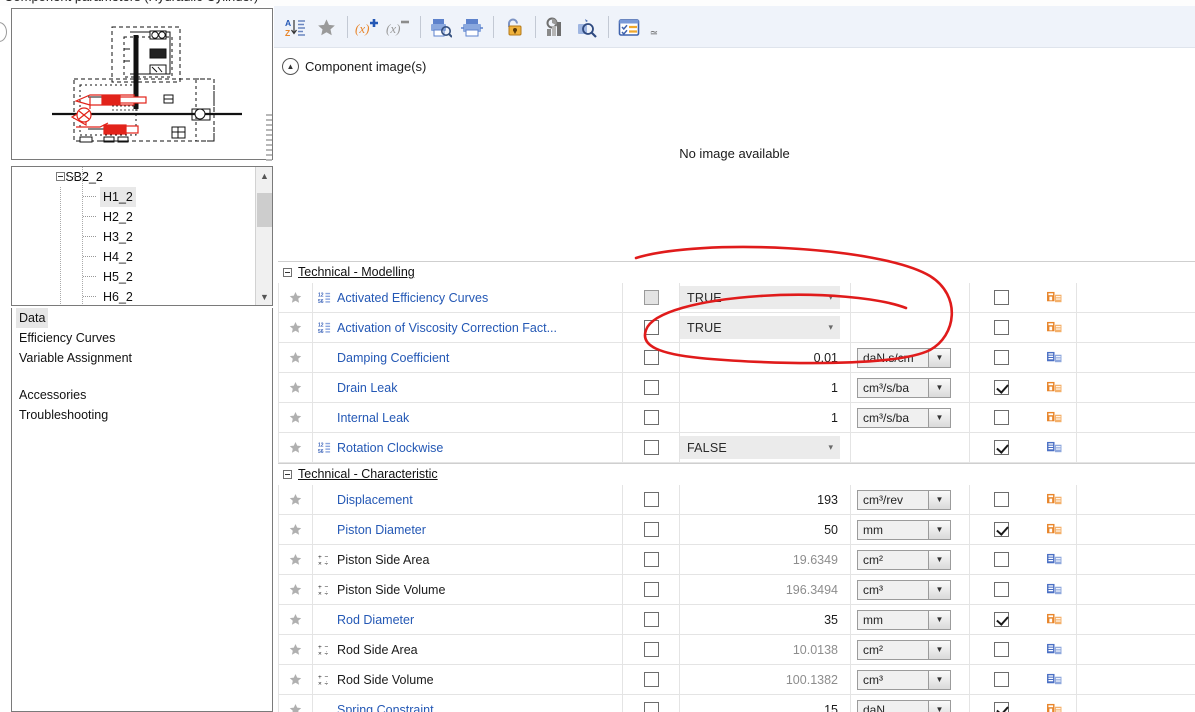 This screenshot has height=712, width=1195. I want to click on value-cell: FALSE ▾, so click(764, 447).